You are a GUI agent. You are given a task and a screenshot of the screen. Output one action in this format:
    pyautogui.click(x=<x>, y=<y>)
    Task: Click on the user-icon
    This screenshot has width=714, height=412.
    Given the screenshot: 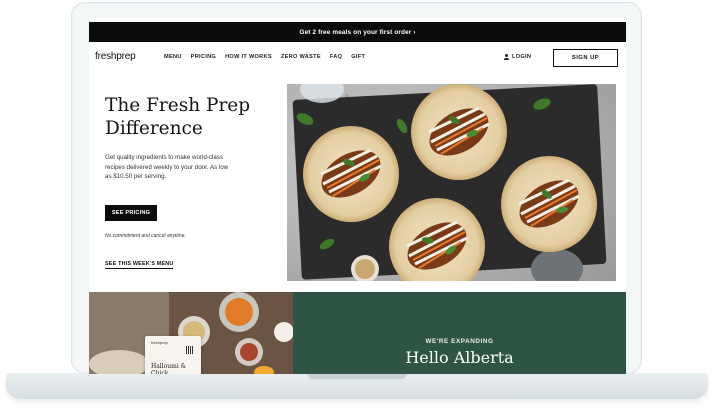 What is the action you would take?
    pyautogui.click(x=506, y=57)
    